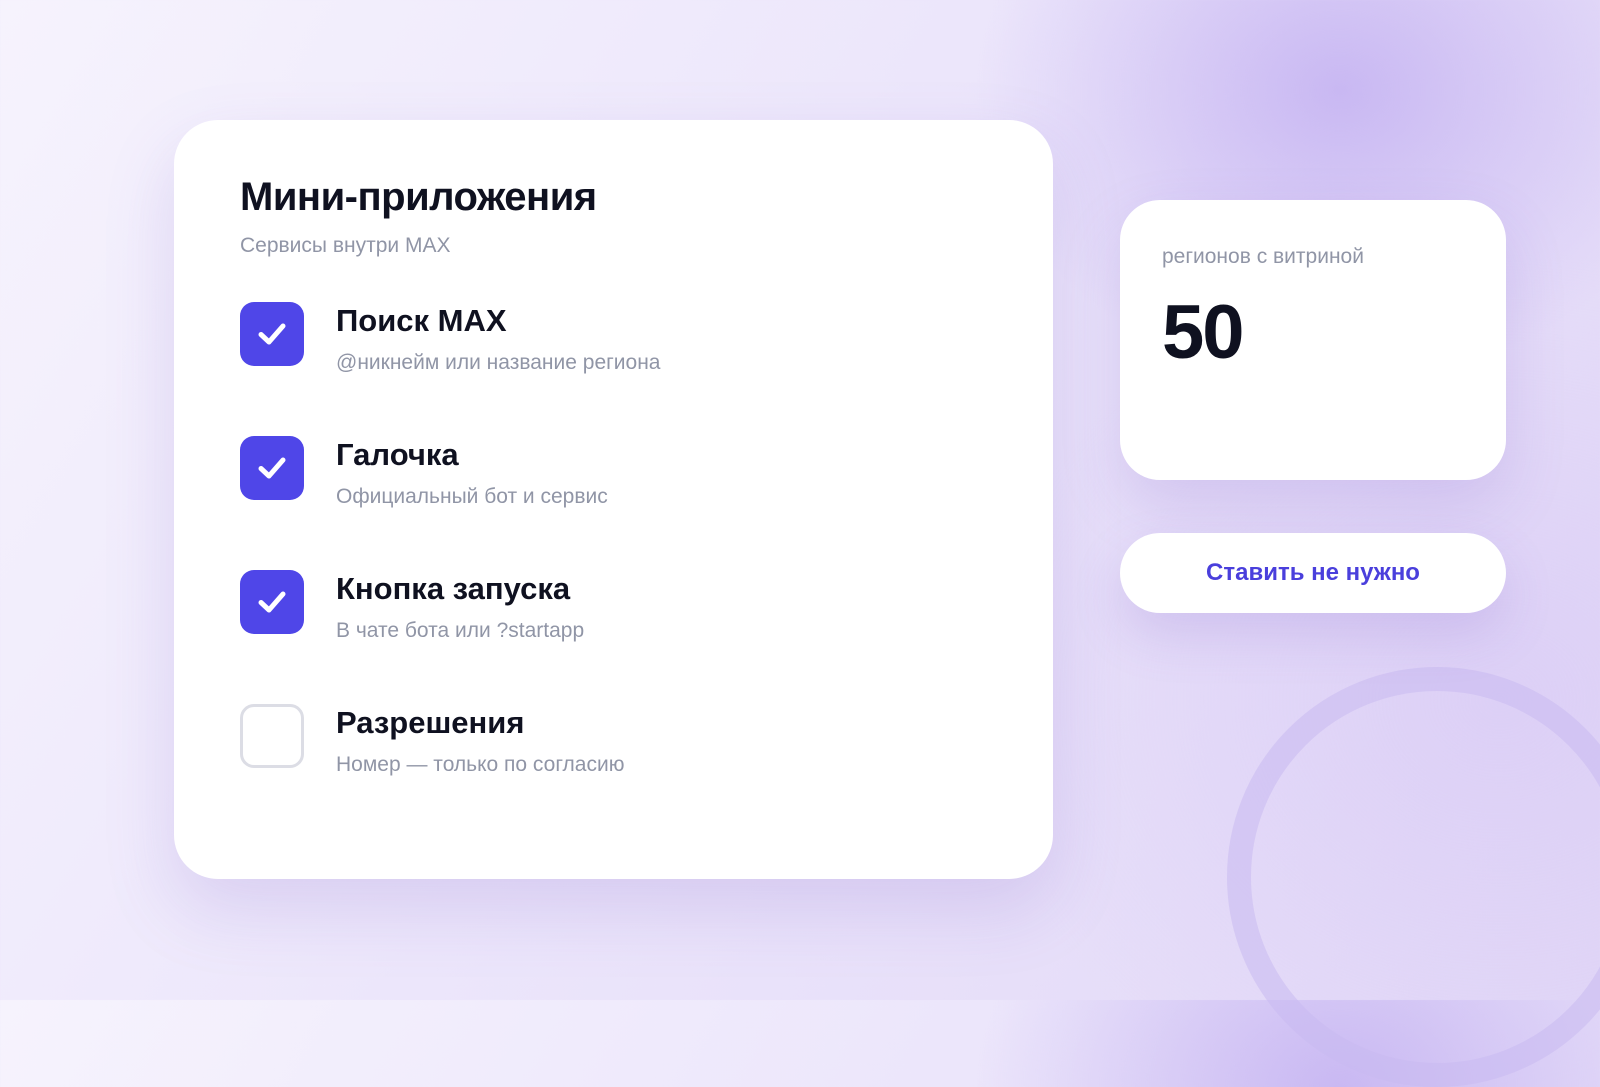 This screenshot has height=1087, width=1600. What do you see at coordinates (345, 245) in the screenshot?
I see `card-subtitle: Сервисы внутри MAX` at bounding box center [345, 245].